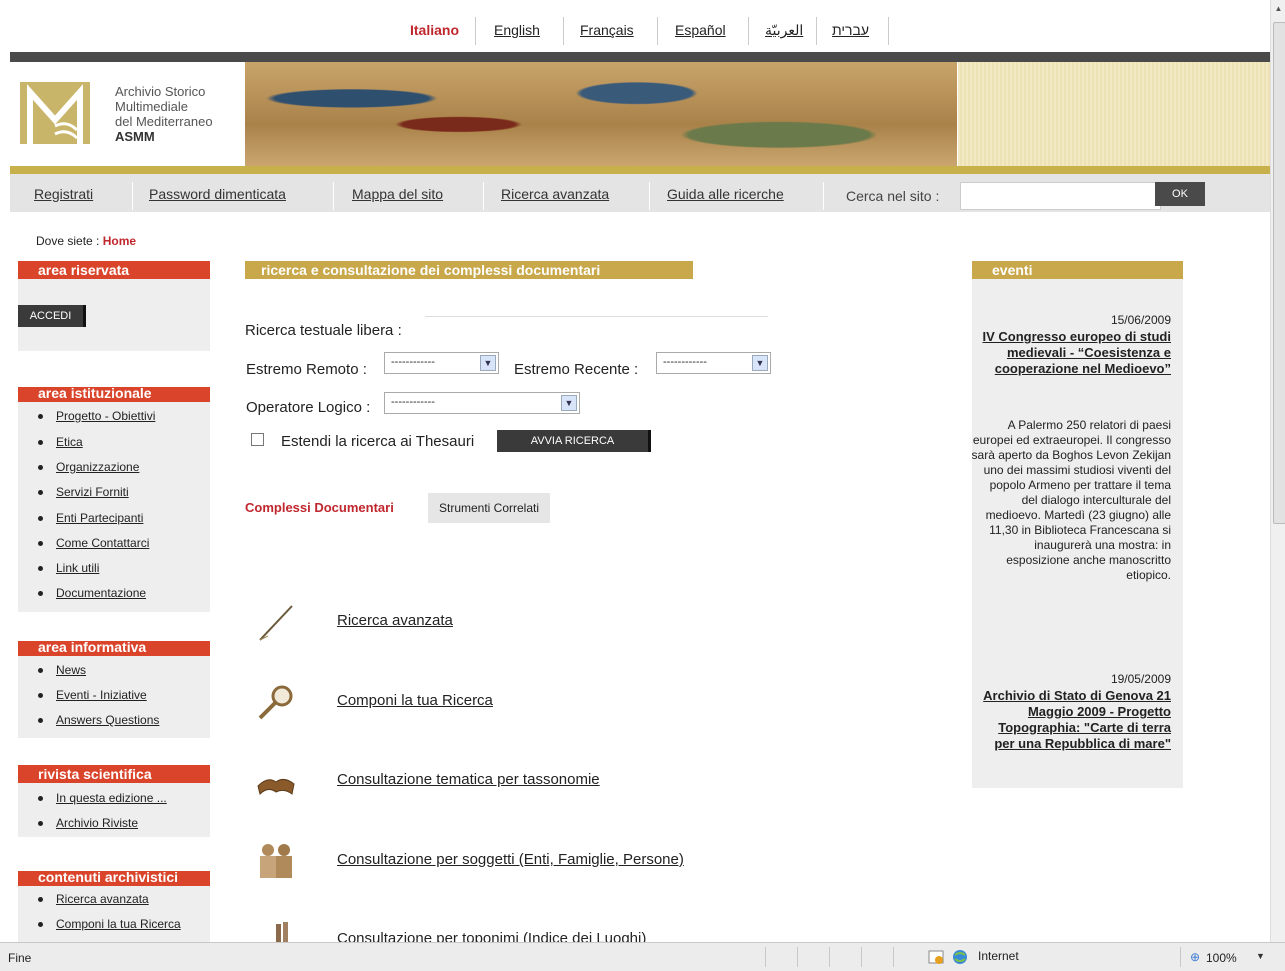 The height and width of the screenshot is (971, 1285). I want to click on security-warning-icon, so click(936, 957).